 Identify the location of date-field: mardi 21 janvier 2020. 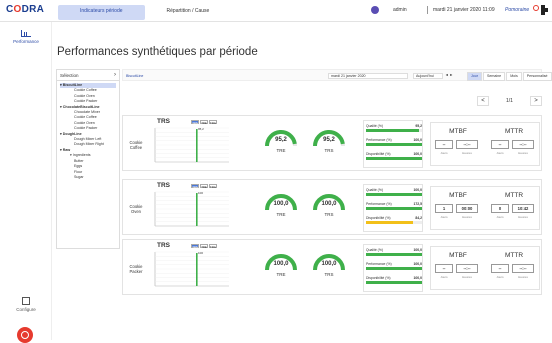
(368, 76).